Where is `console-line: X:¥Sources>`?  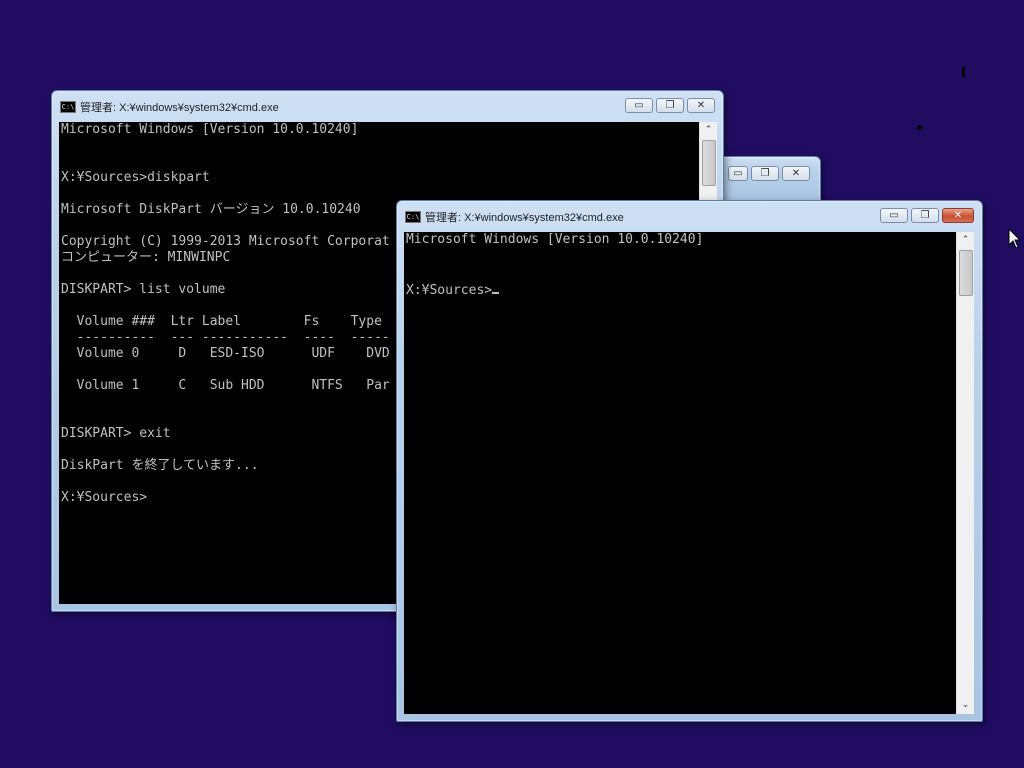
console-line: X:¥Sources> is located at coordinates (681, 289).